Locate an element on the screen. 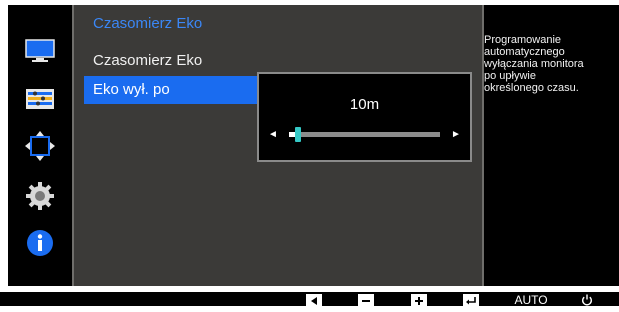 This screenshot has height=312, width=619. slider-right-arrow-icon: ► is located at coordinates (456, 134).